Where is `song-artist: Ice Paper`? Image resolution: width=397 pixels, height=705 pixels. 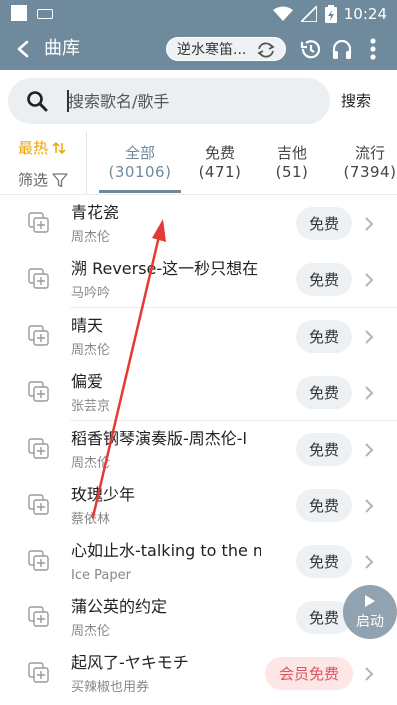
song-artist: Ice Paper is located at coordinates (101, 575).